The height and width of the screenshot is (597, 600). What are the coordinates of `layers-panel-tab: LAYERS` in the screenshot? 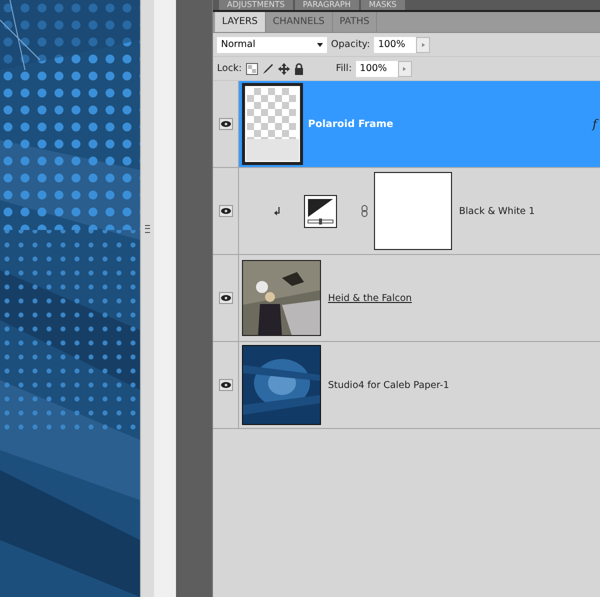 It's located at (240, 22).